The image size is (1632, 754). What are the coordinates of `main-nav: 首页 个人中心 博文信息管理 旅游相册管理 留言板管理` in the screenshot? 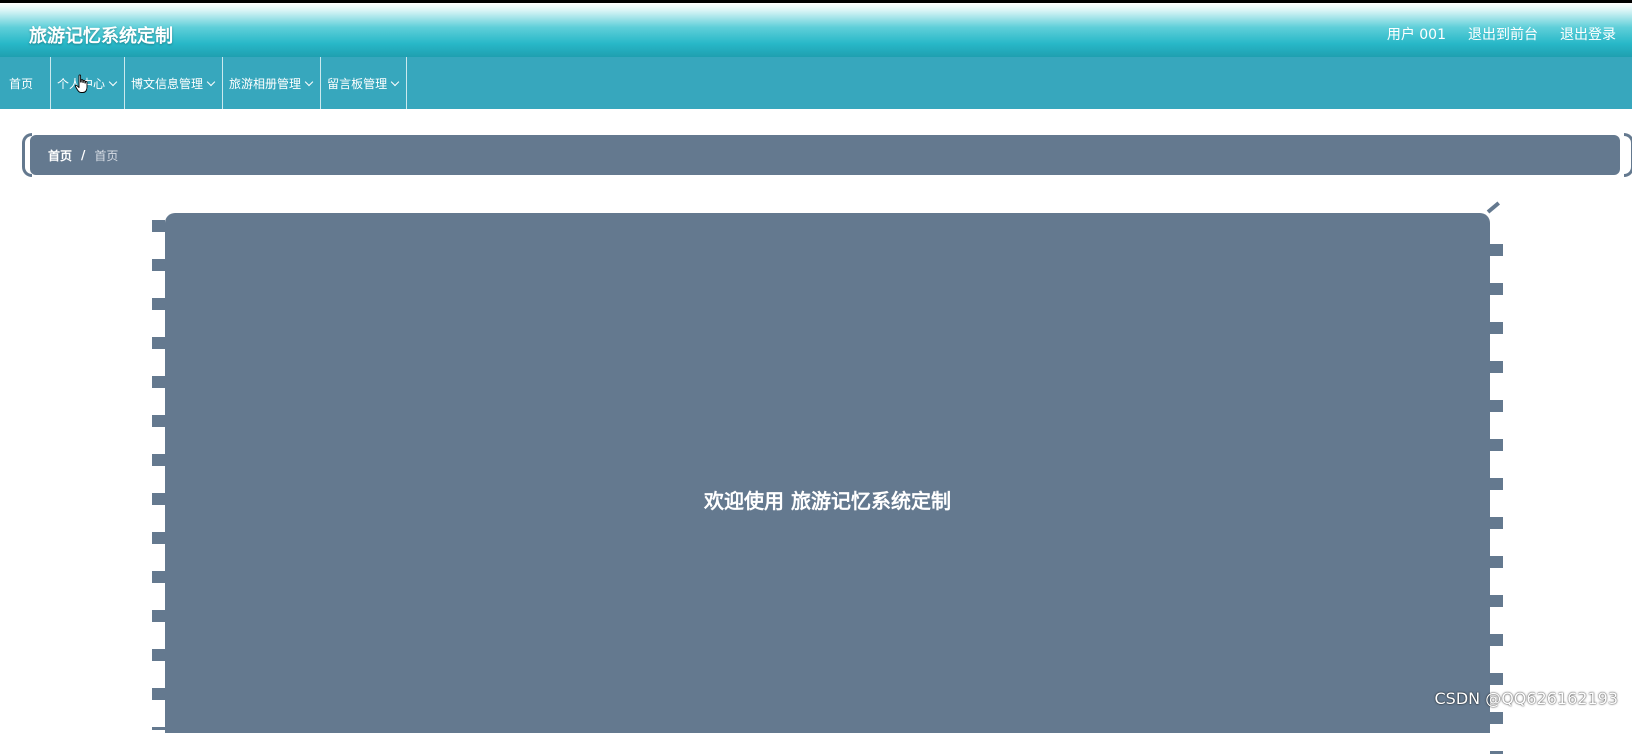 It's located at (816, 83).